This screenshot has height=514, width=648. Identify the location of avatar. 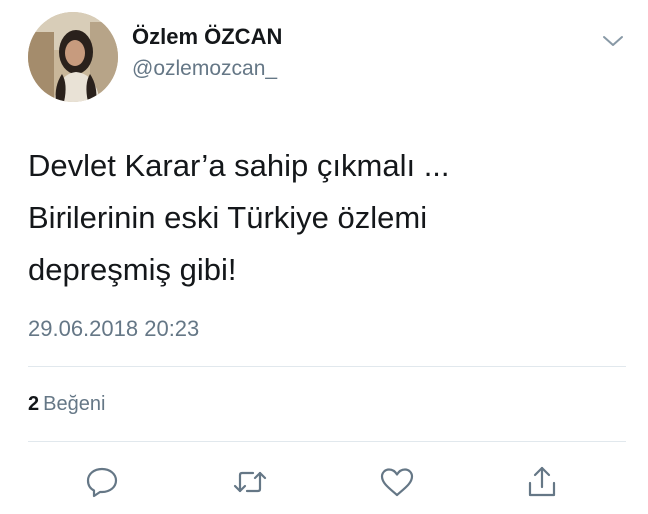
(73, 57).